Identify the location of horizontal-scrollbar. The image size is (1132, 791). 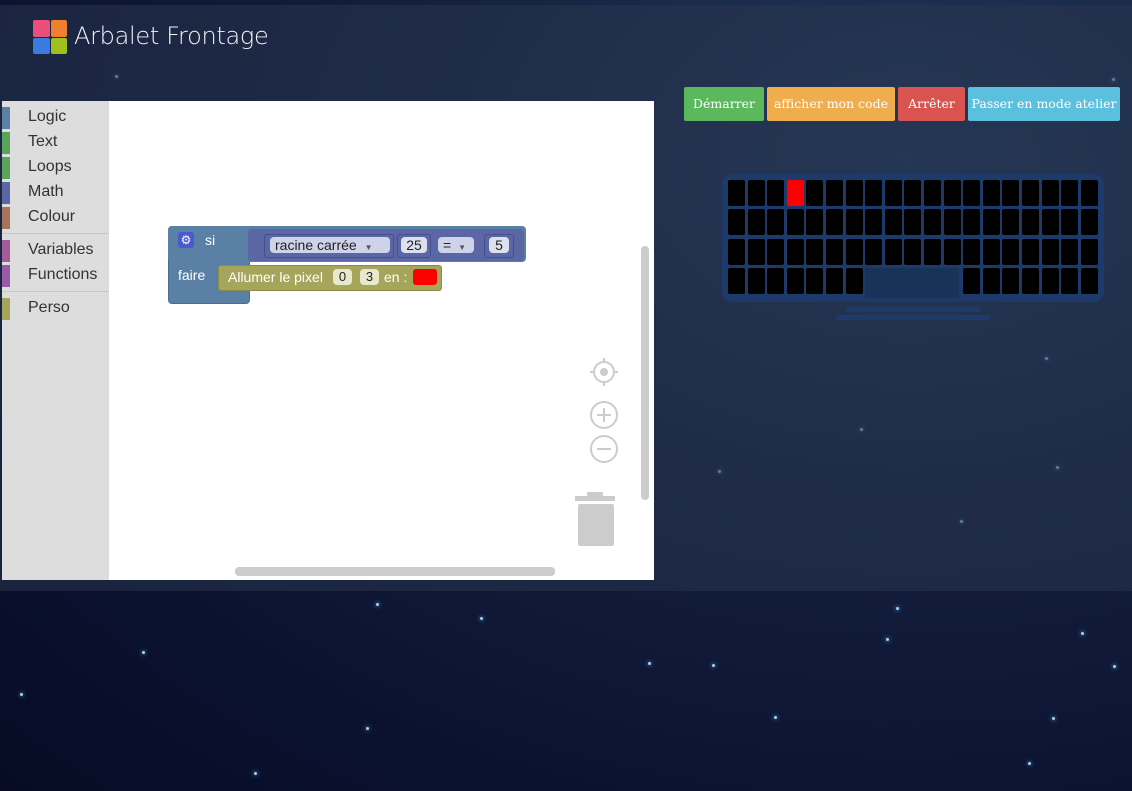
(395, 571).